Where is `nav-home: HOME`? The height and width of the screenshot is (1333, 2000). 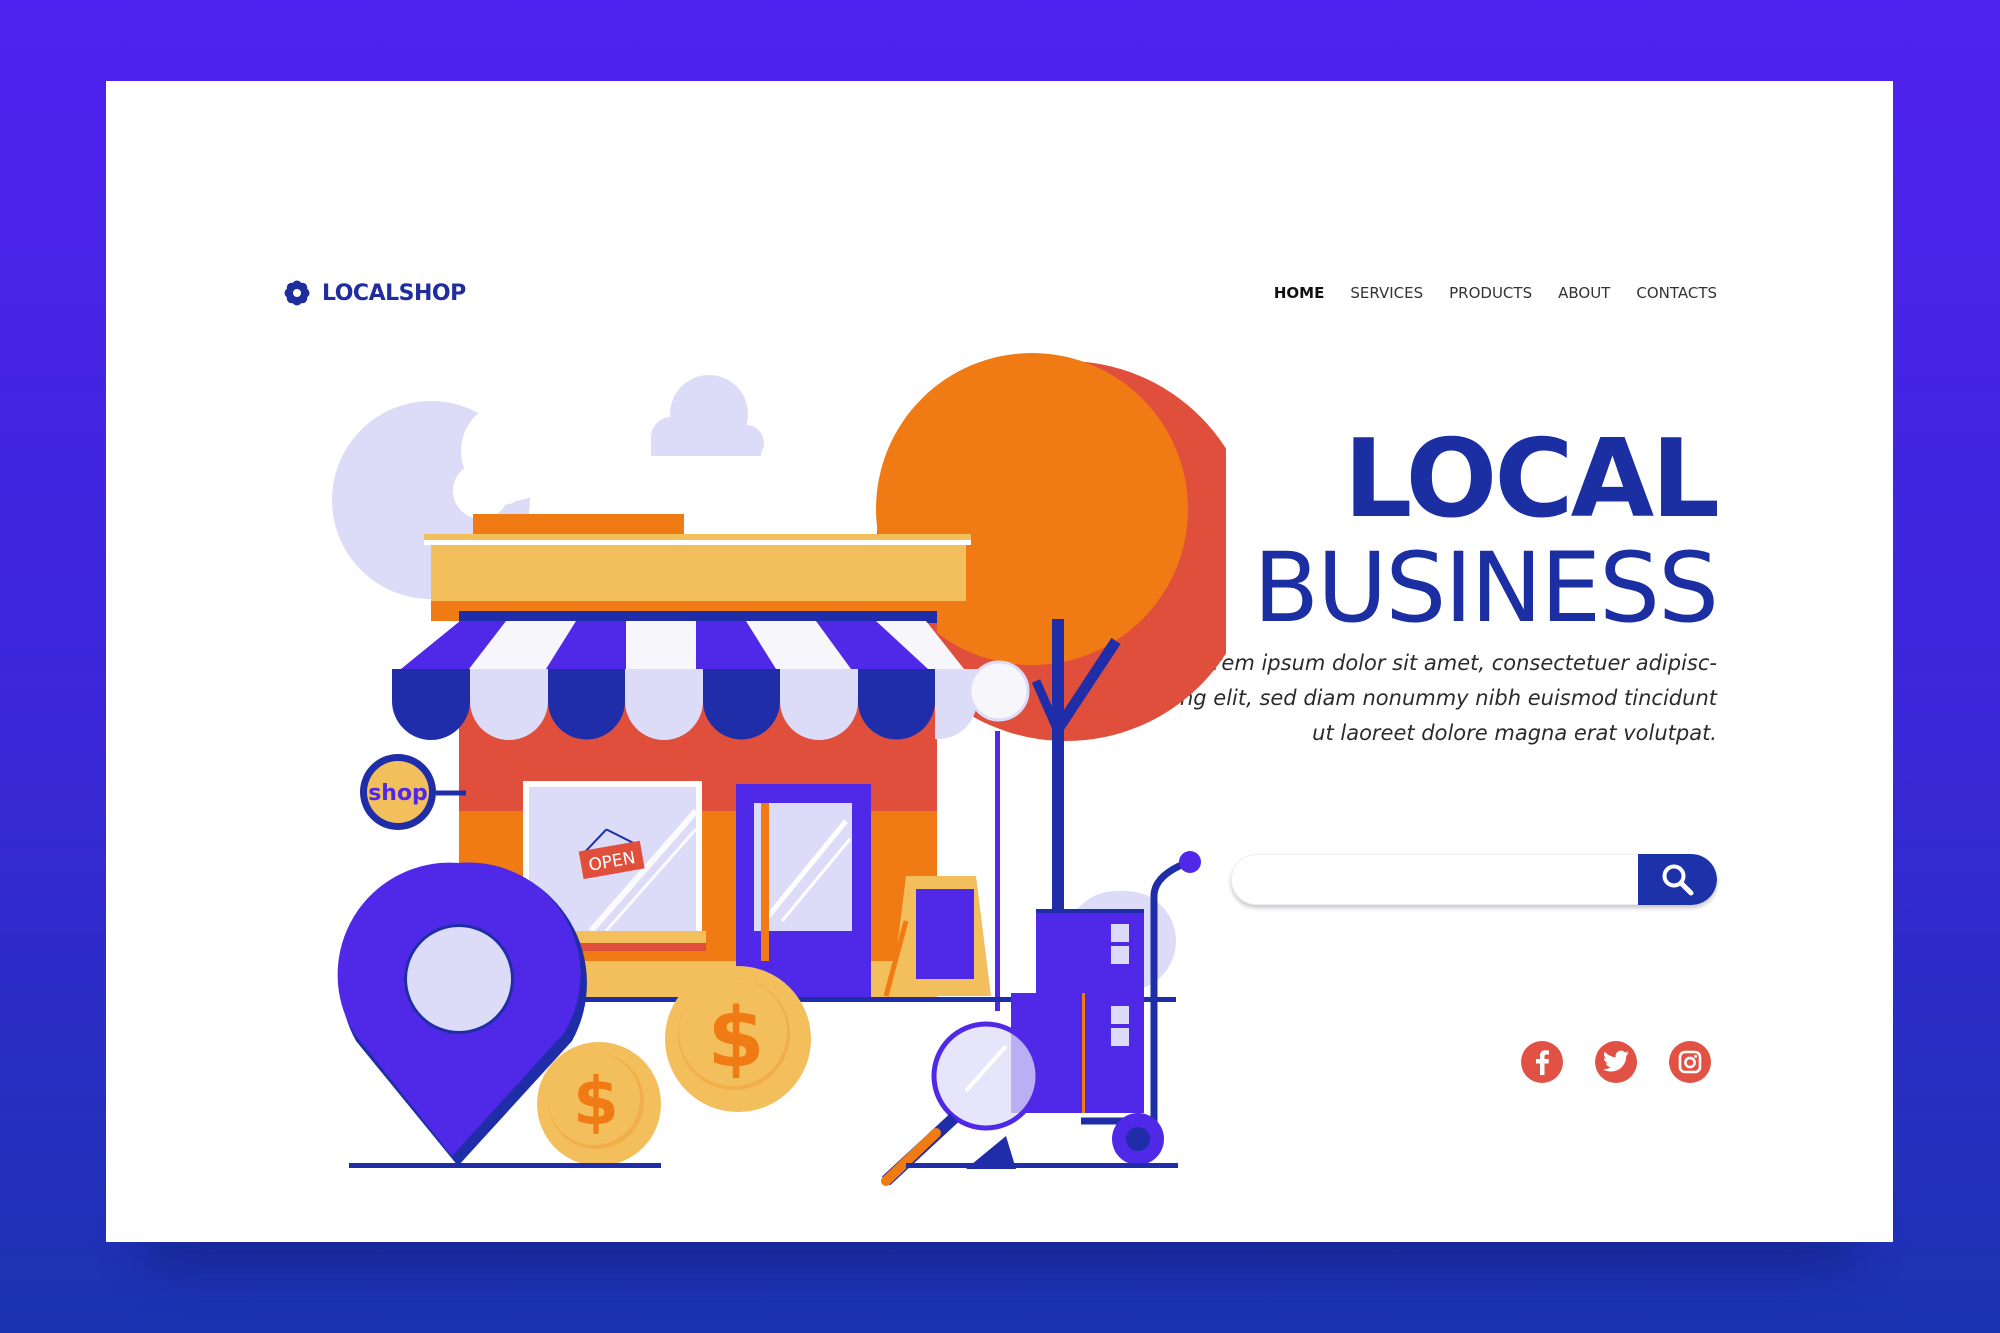
nav-home: HOME is located at coordinates (1299, 293).